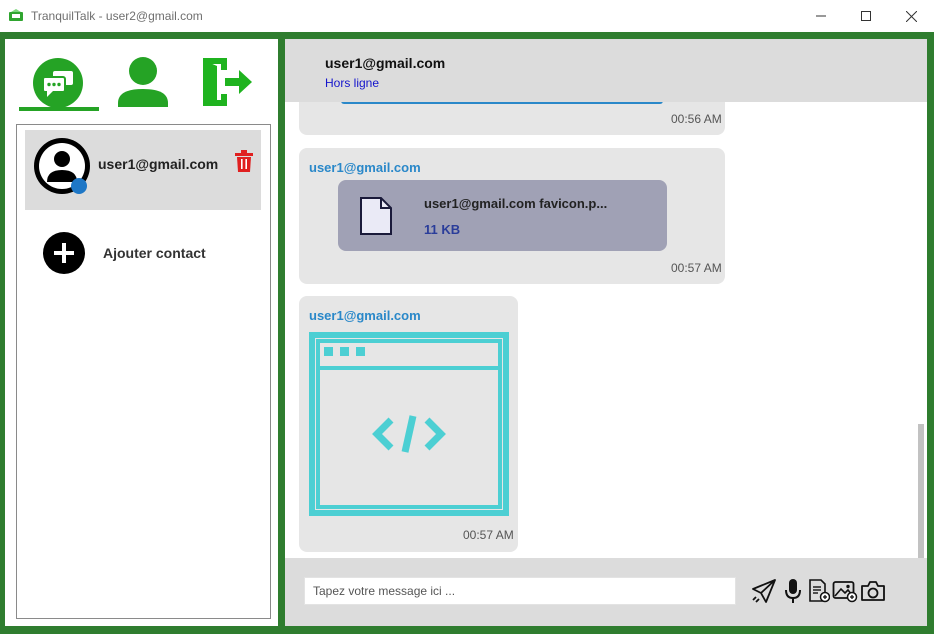 The height and width of the screenshot is (634, 934). Describe the element at coordinates (606, 70) in the screenshot. I see `chat-header: user1@gmail.com Hors ligne` at that location.